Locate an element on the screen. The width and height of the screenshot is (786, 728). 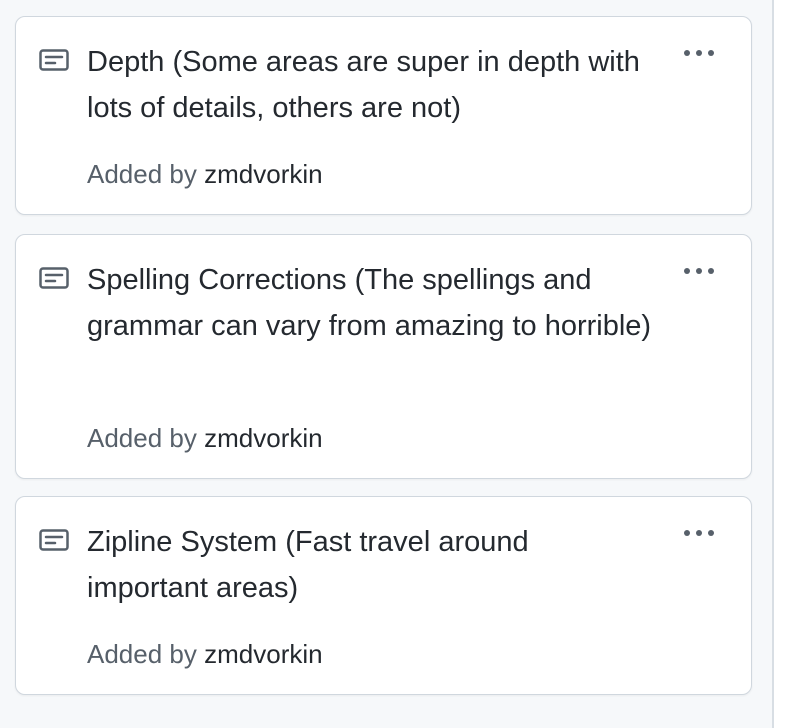
adjacent-column-edge is located at coordinates (780, 364).